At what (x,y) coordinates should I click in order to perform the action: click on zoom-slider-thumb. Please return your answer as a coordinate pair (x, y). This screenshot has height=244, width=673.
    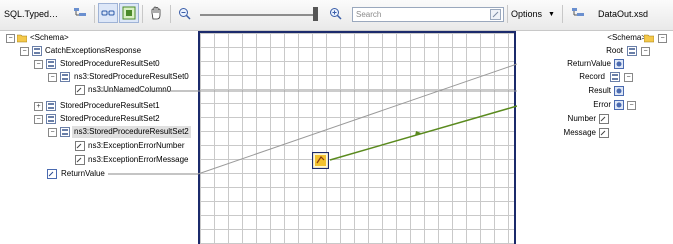
    Looking at the image, I should click on (315, 14).